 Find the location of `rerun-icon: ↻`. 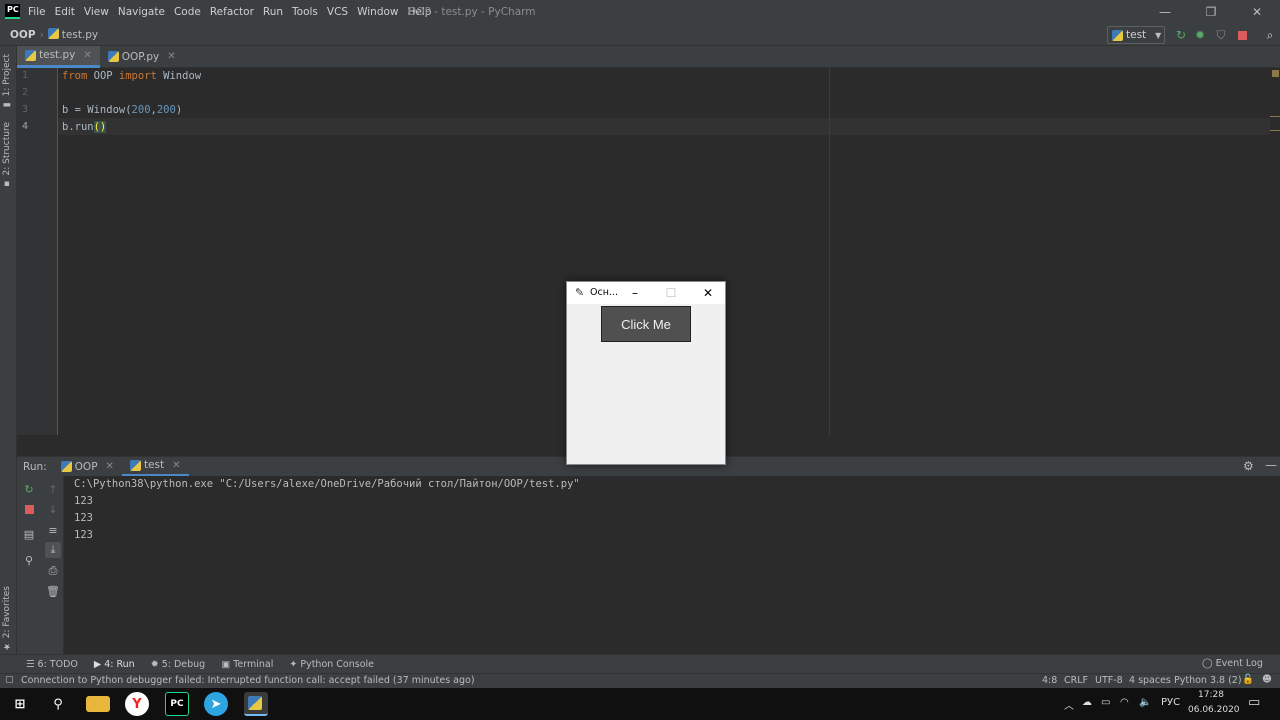

rerun-icon: ↻ is located at coordinates (29, 489).